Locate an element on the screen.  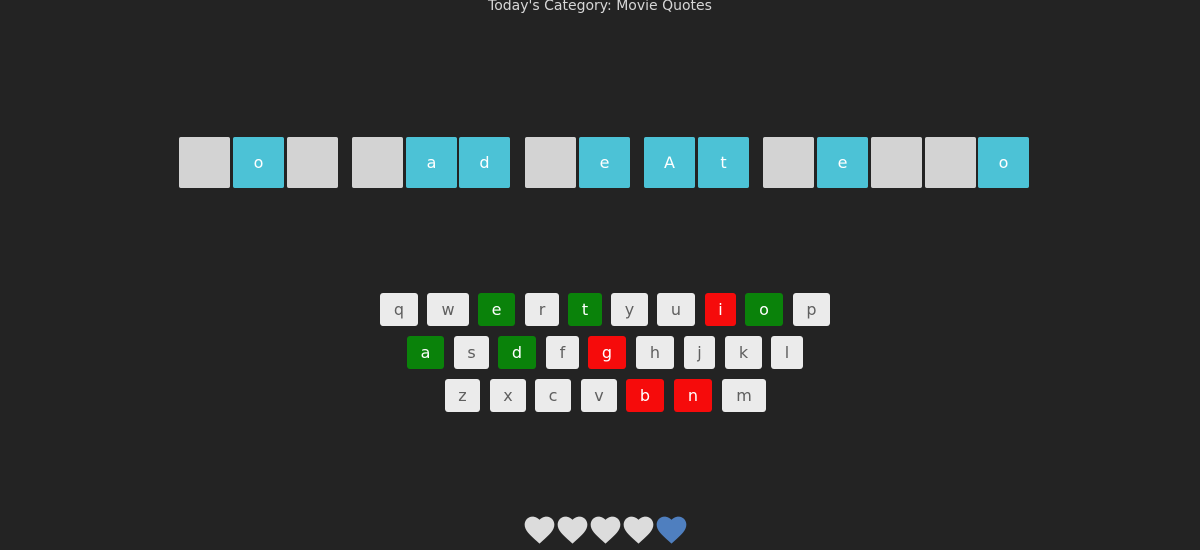
key-a: a is located at coordinates (425, 352).